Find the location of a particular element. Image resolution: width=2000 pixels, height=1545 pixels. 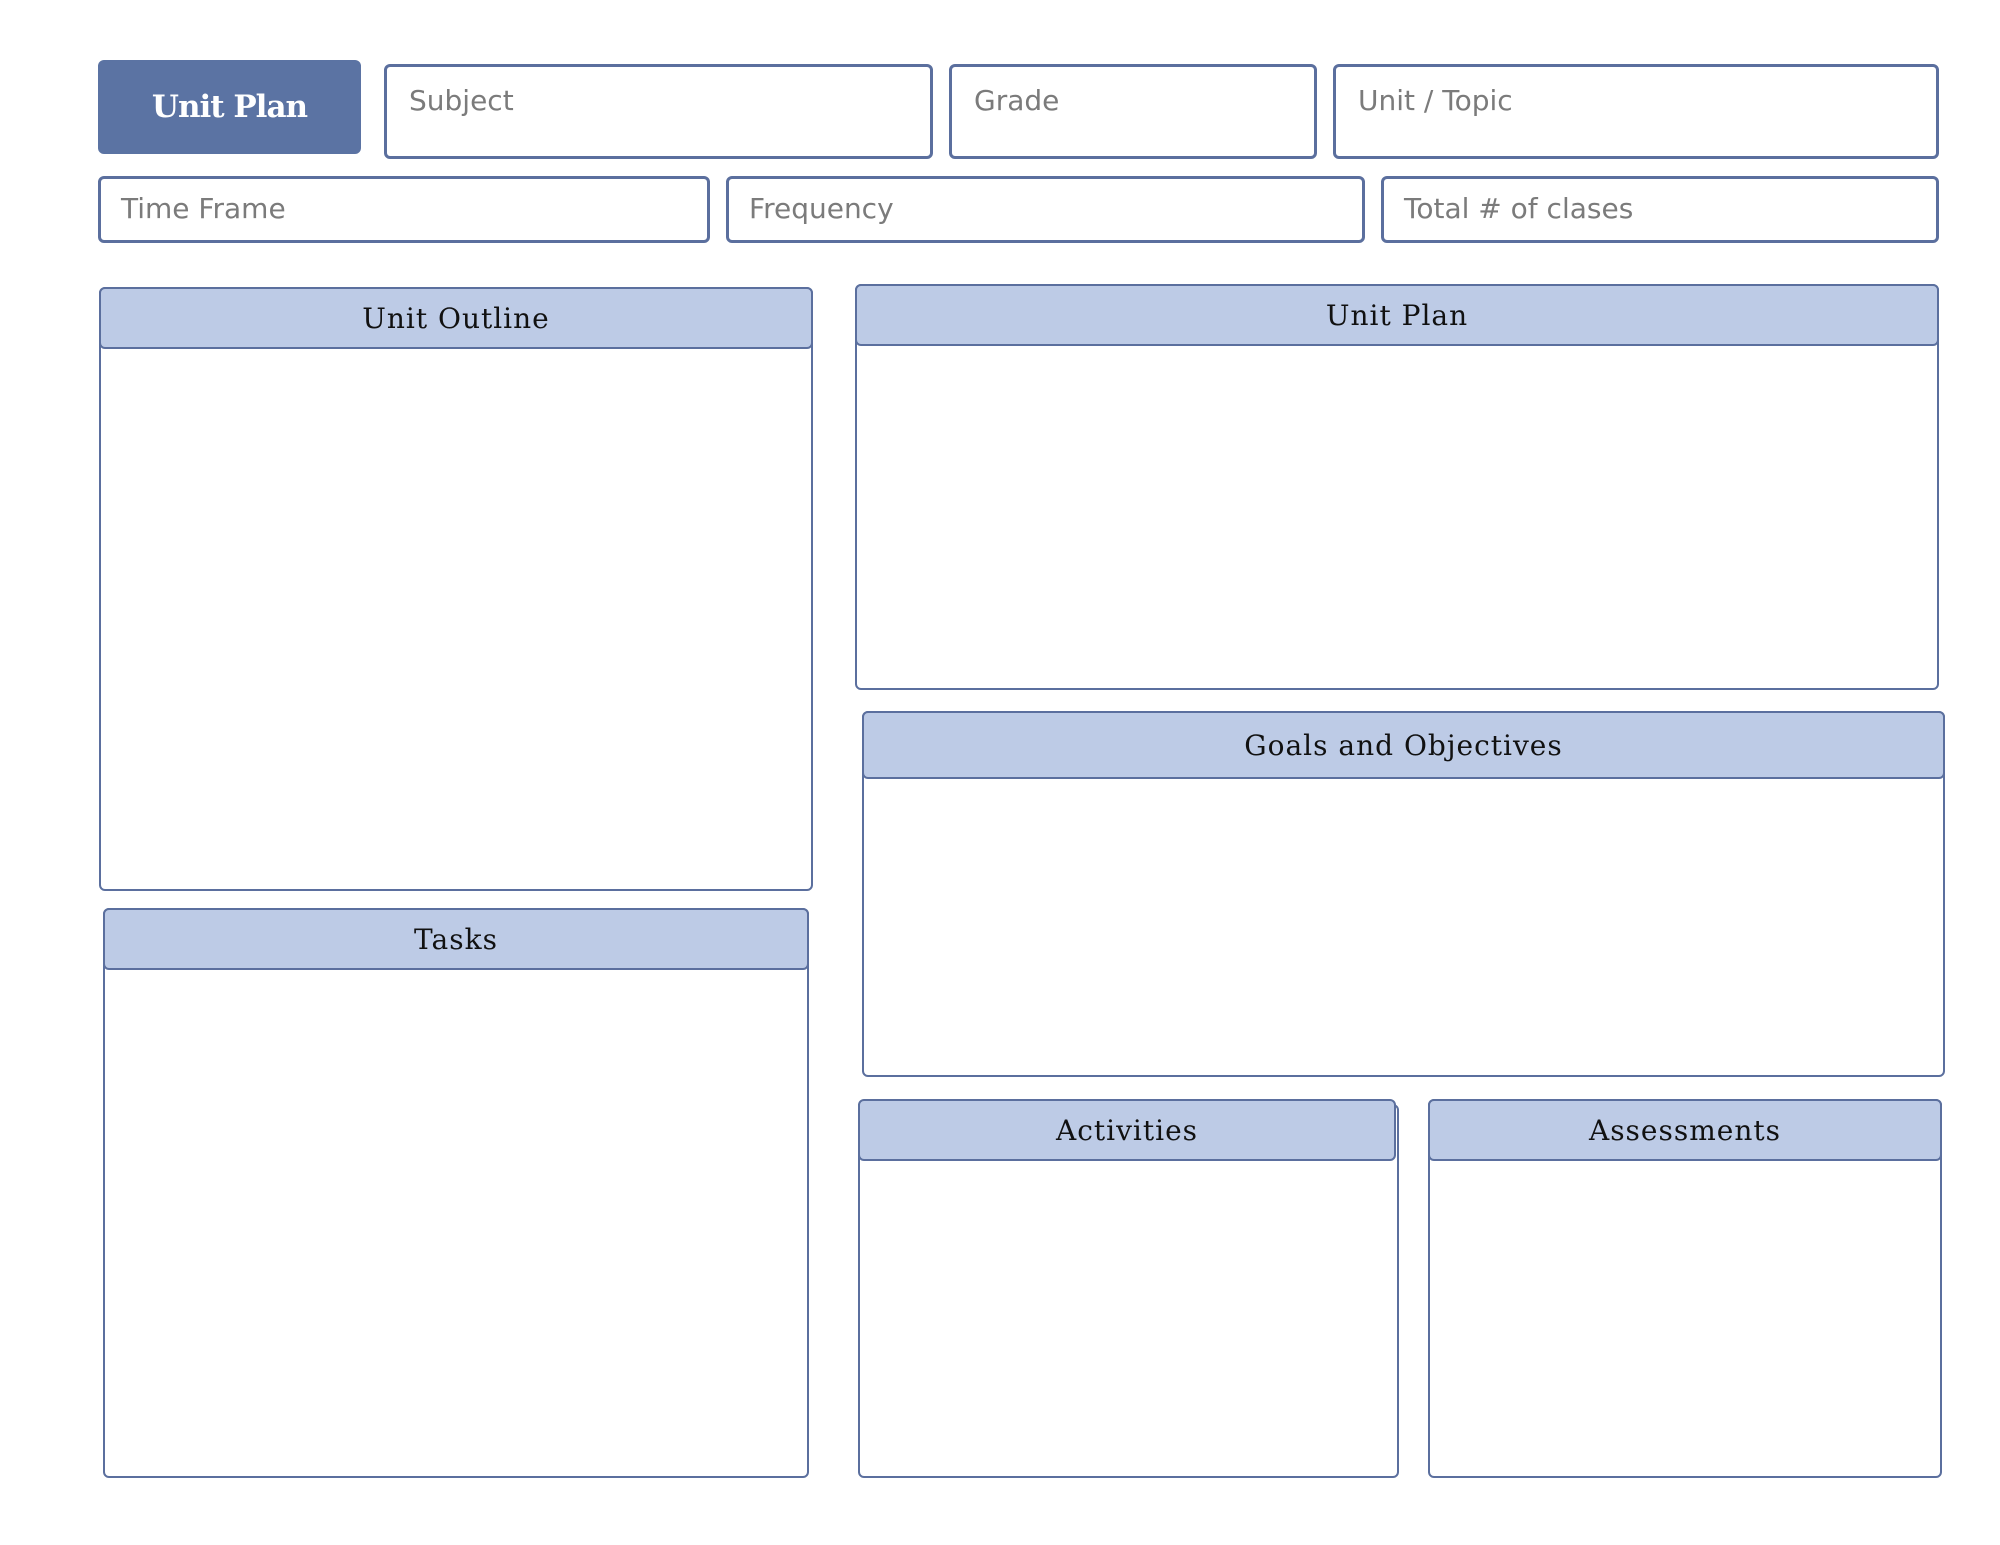

activities-title: Activities is located at coordinates (1127, 1130).